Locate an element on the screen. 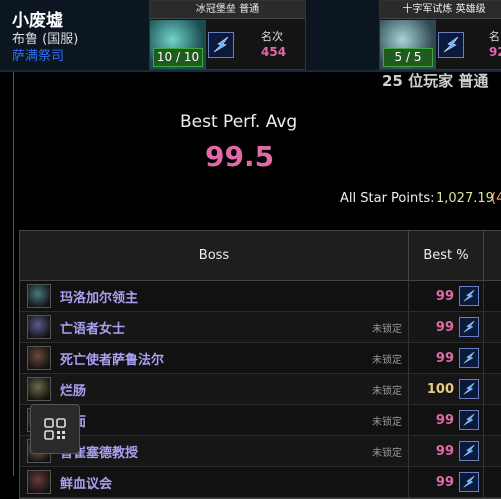  best-perf-label: Best Perf. Avg is located at coordinates (239, 122).